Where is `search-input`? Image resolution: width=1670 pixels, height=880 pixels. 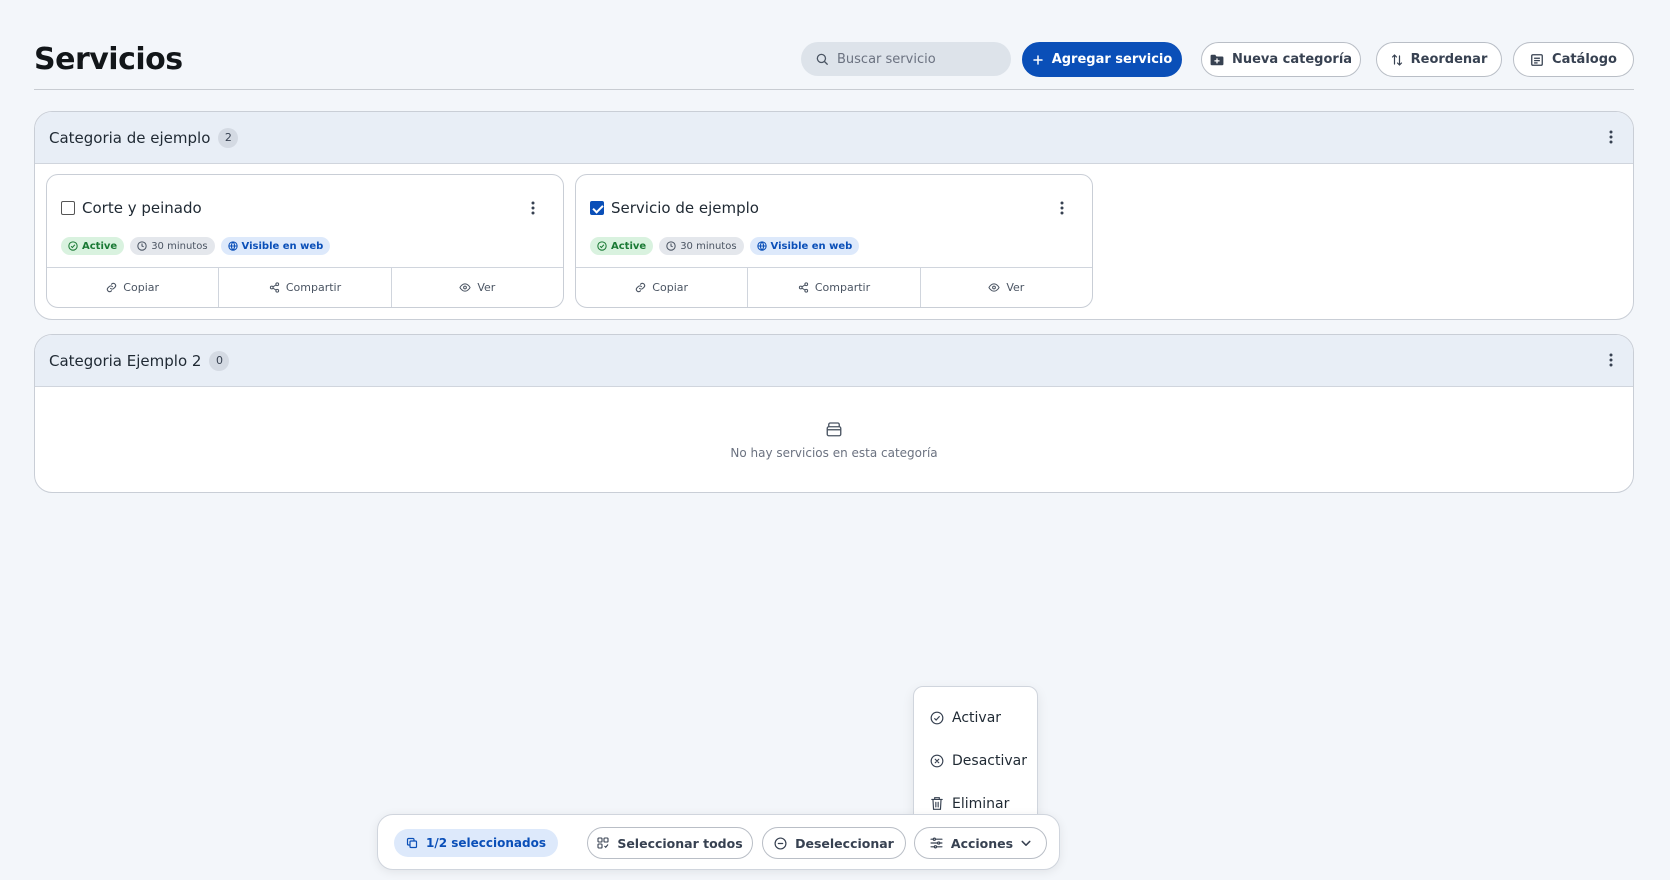
search-input is located at coordinates (917, 59).